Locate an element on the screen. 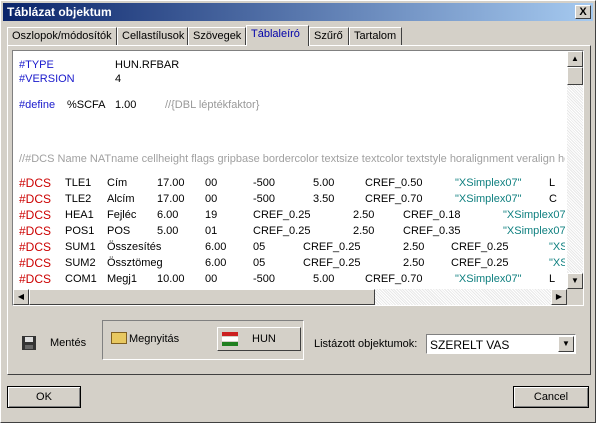 This screenshot has width=596, height=423. dcs-cell: Összesítés is located at coordinates (134, 247).